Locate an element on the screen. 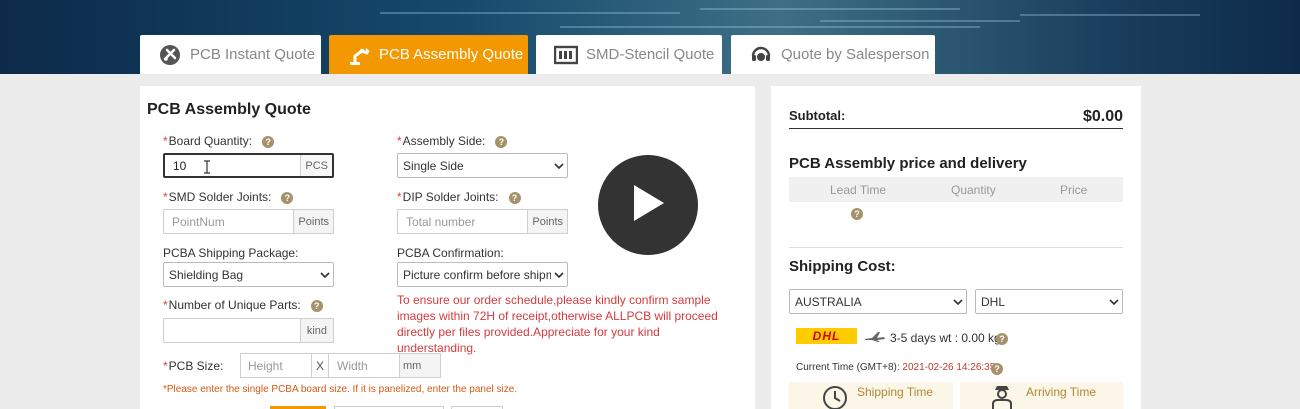 The image size is (1300, 409). tab-label: PCB Instant Quote is located at coordinates (253, 54).